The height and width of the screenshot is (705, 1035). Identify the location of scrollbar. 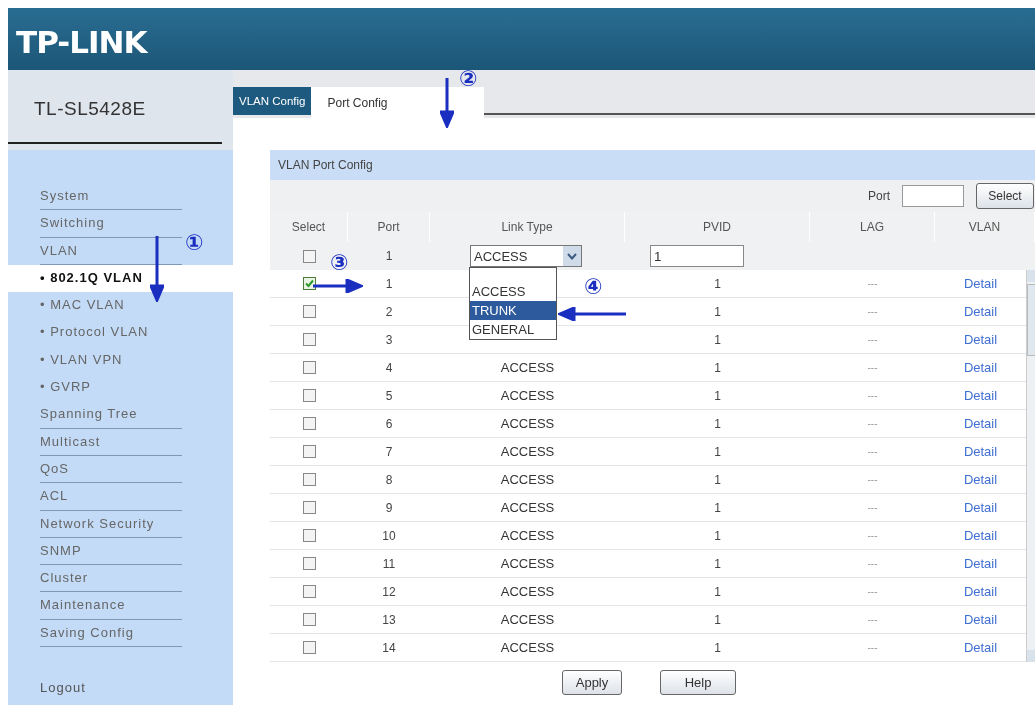
(1030, 466).